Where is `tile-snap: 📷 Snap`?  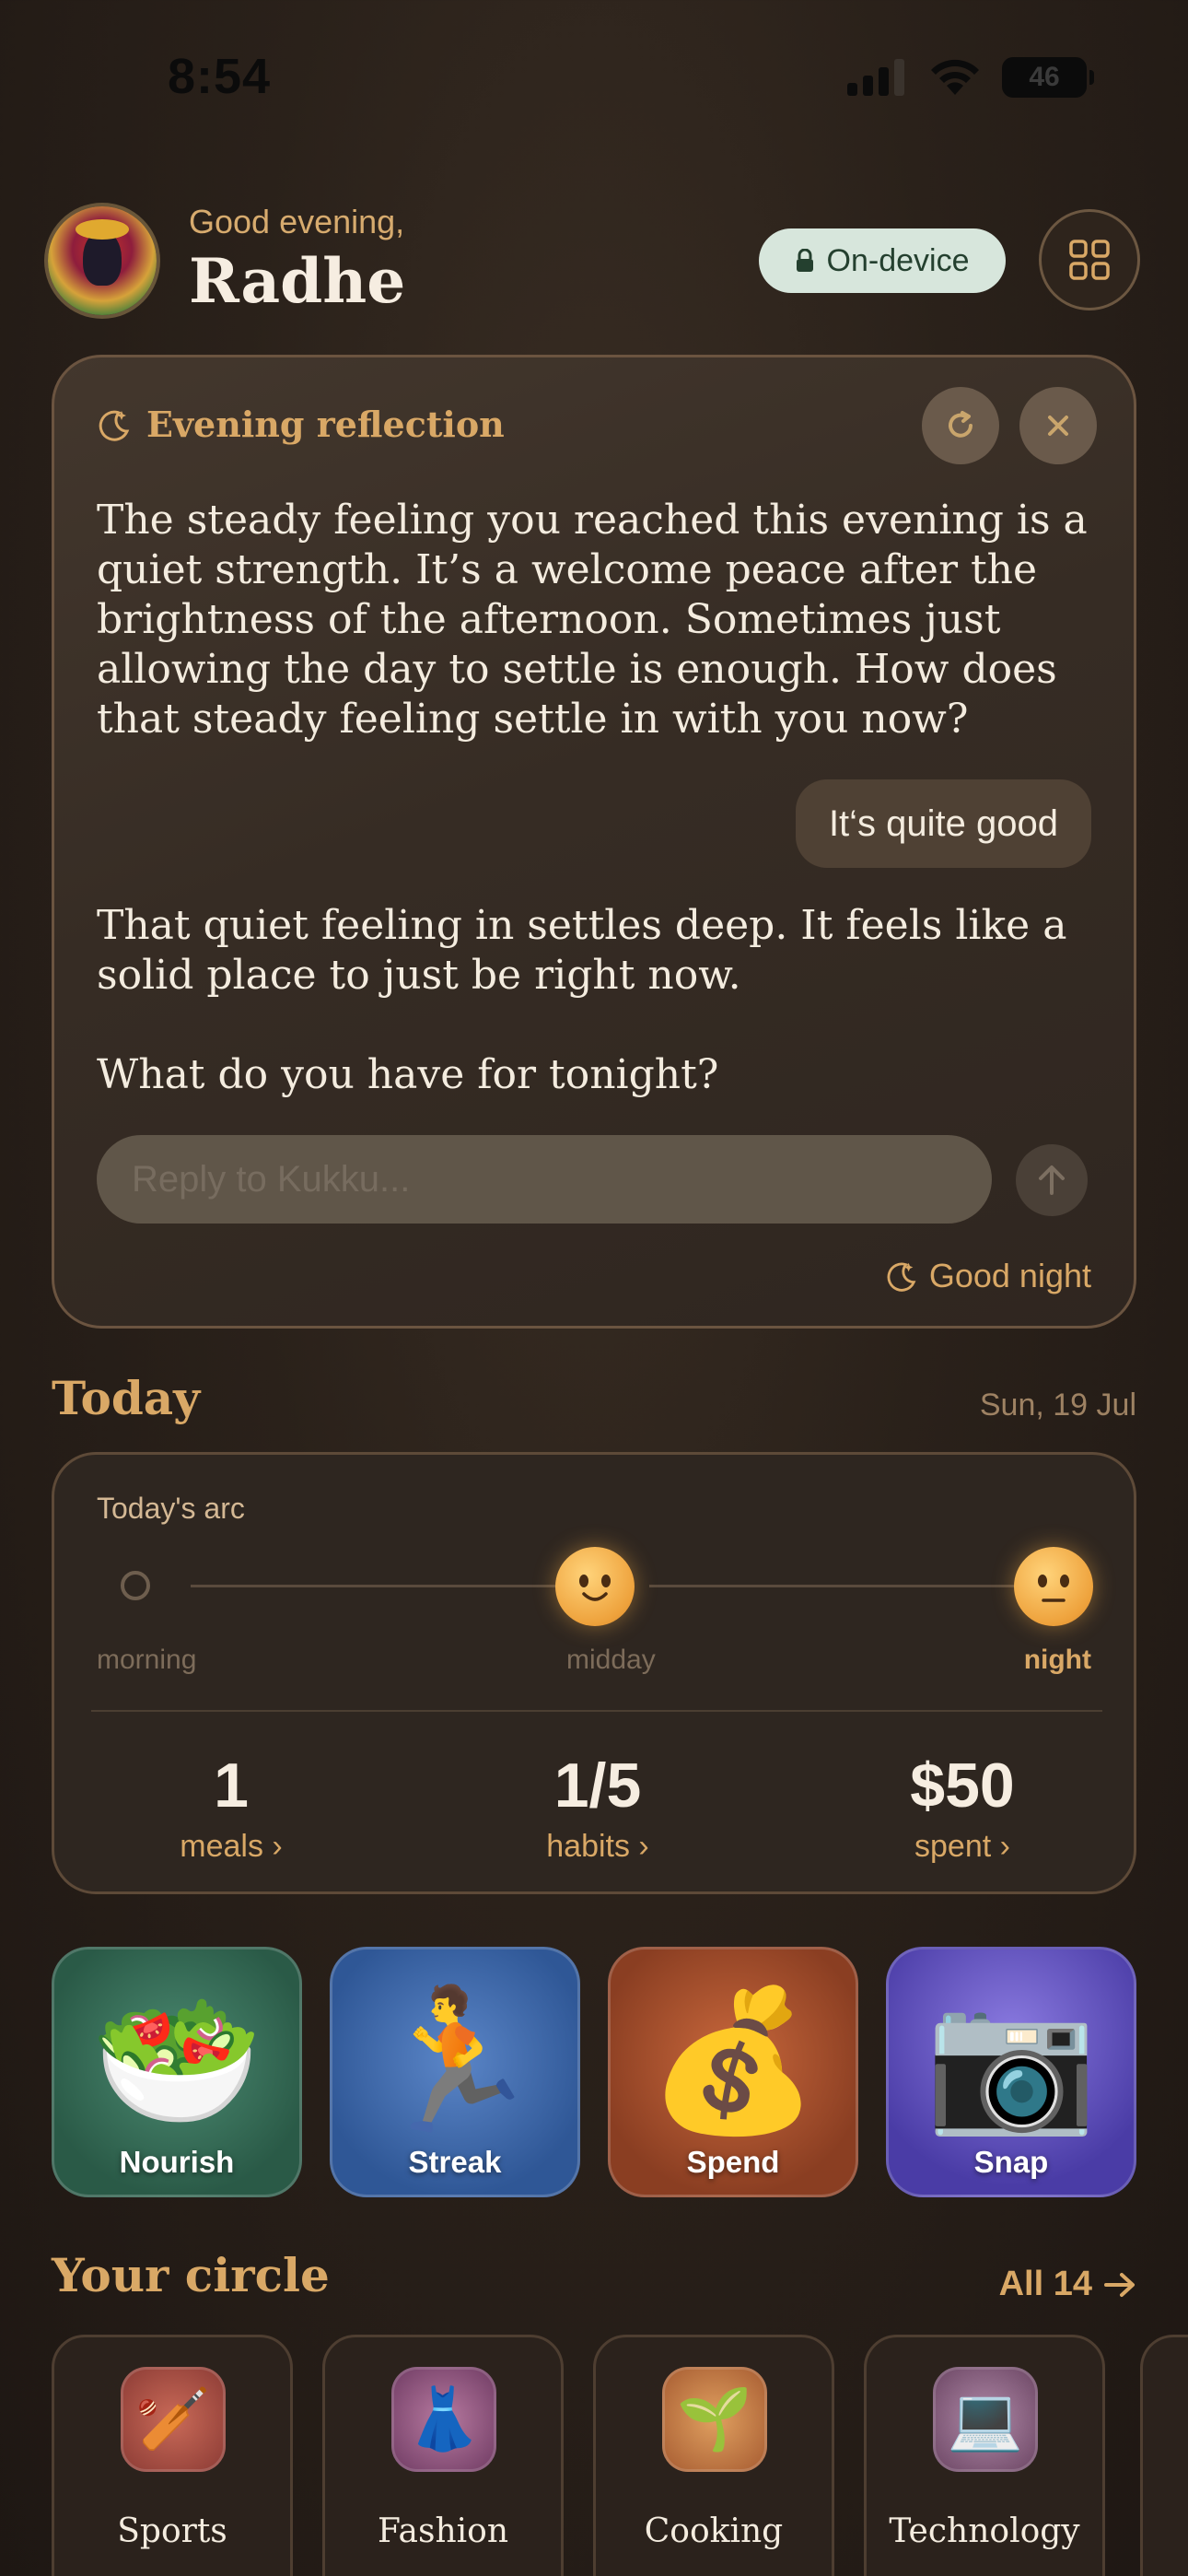 tile-snap: 📷 Snap is located at coordinates (1011, 2072).